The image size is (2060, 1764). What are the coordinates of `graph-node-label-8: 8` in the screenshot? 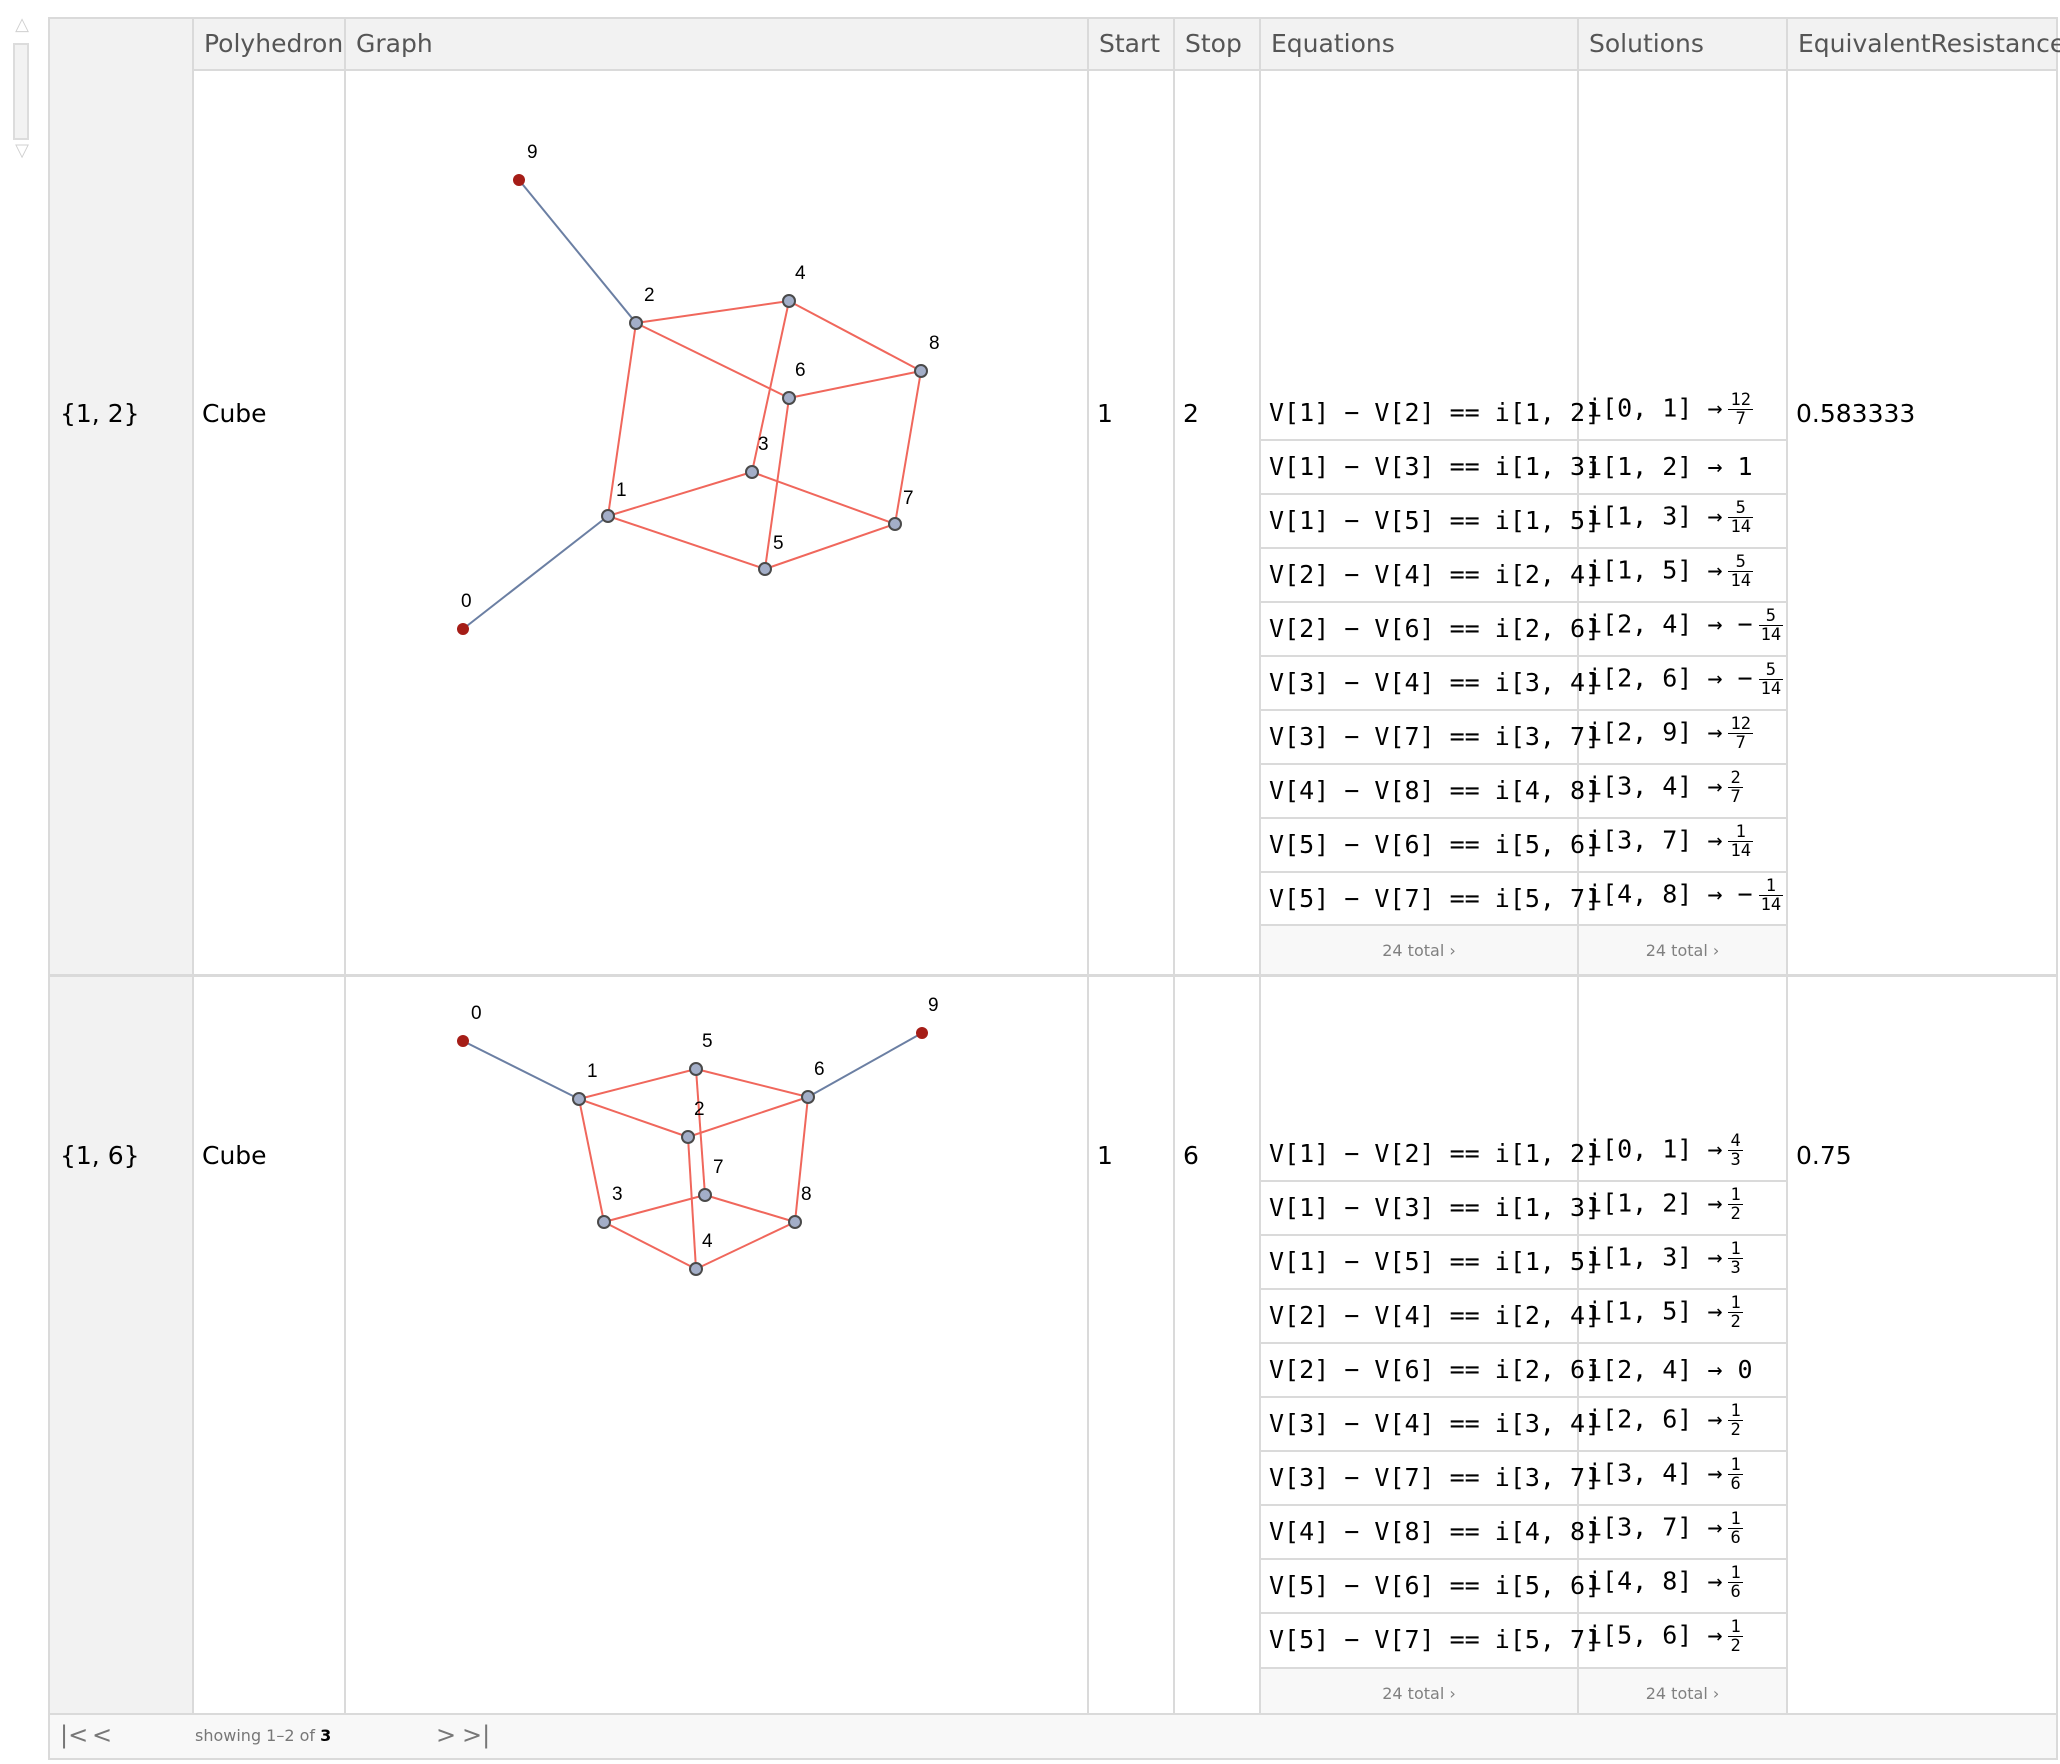 It's located at (934, 343).